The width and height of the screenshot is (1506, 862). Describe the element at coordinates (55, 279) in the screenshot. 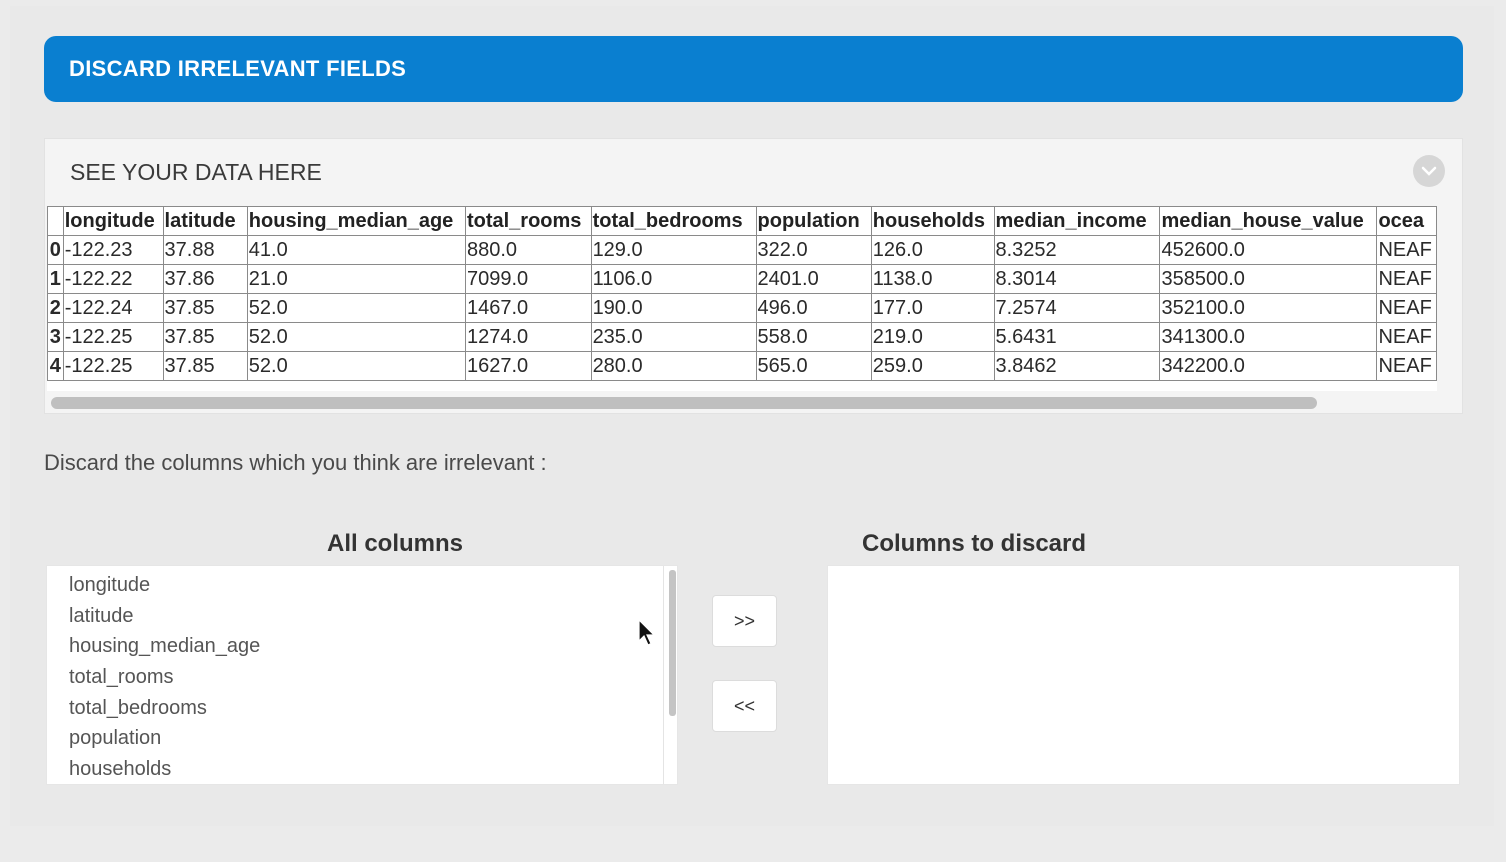

I see `row-index-cell: 1` at that location.